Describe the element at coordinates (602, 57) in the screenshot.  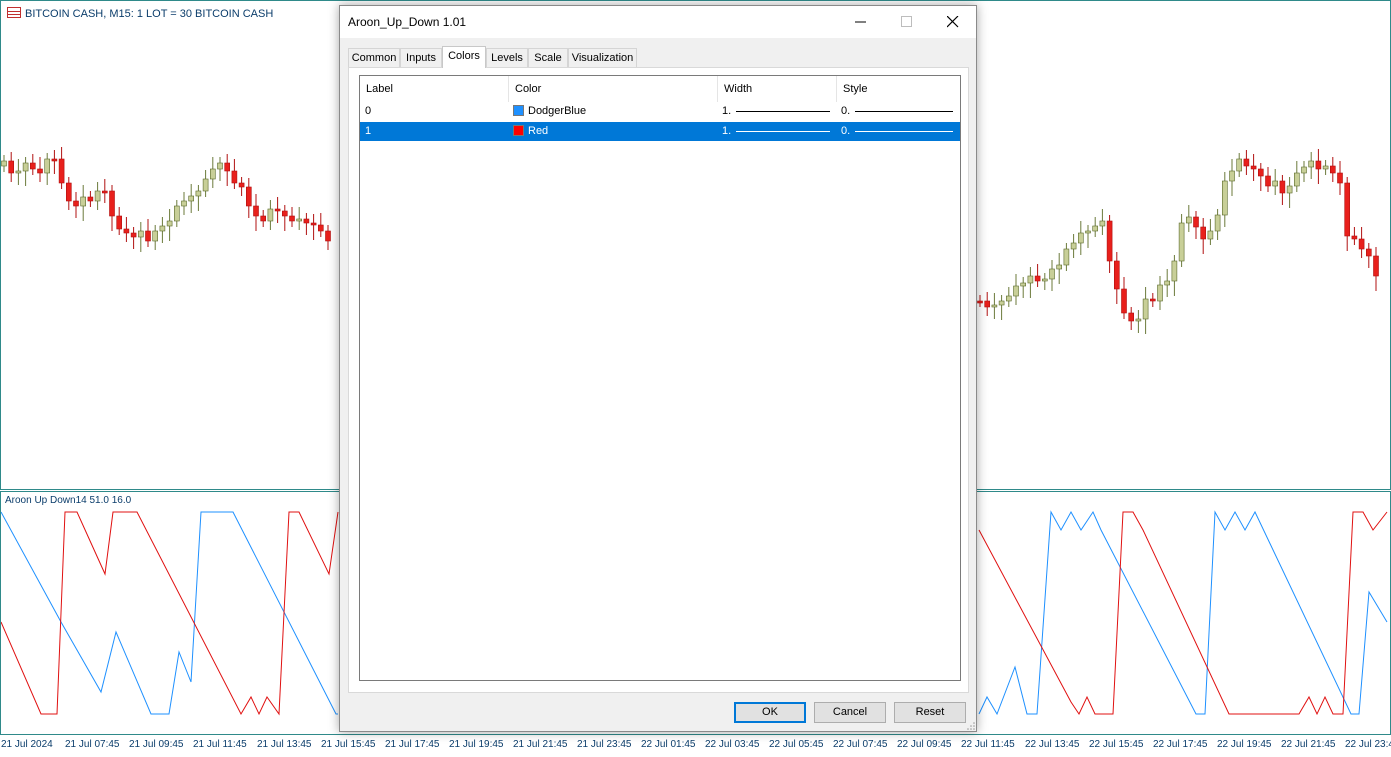
I see `tab-visualization: Visualization` at that location.